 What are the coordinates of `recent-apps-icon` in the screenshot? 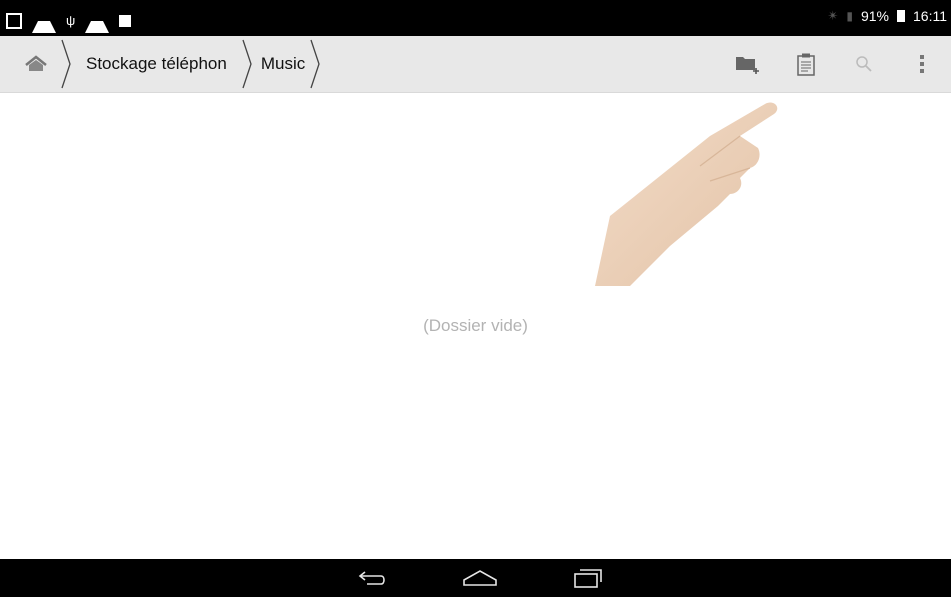 It's located at (588, 578).